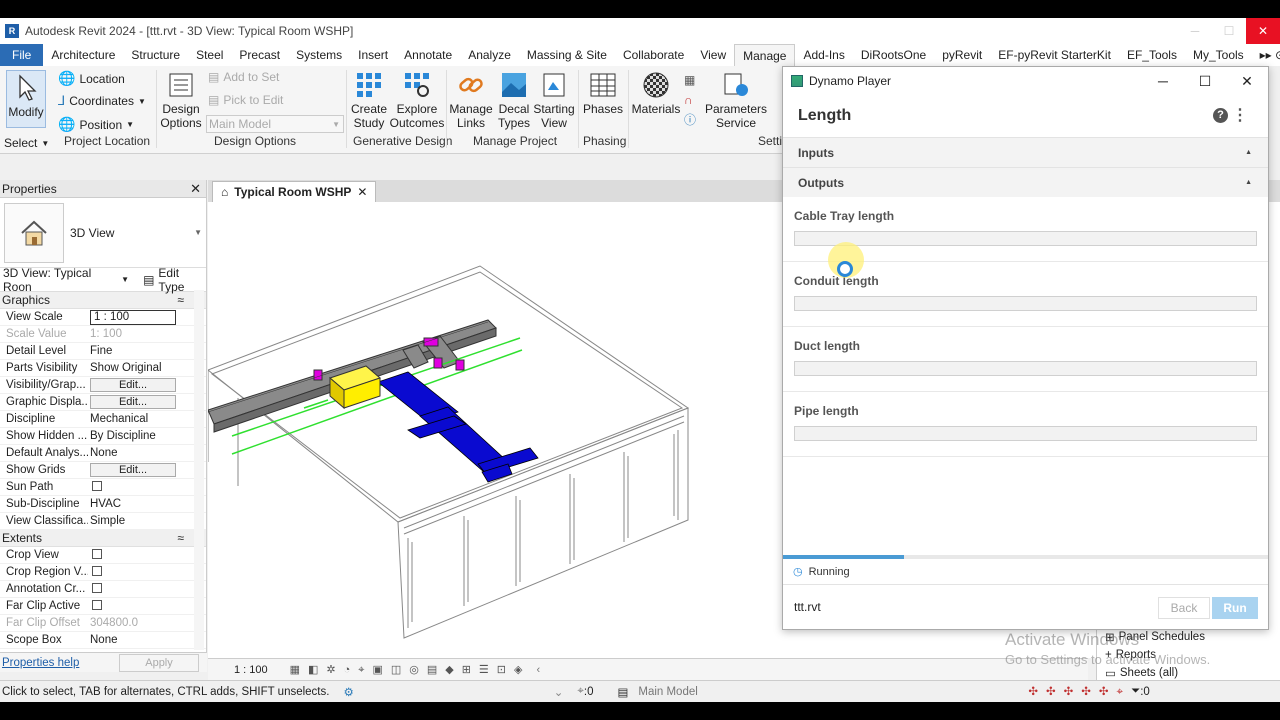  Describe the element at coordinates (554, 100) in the screenshot. I see `starting-view-button: Starting View` at that location.